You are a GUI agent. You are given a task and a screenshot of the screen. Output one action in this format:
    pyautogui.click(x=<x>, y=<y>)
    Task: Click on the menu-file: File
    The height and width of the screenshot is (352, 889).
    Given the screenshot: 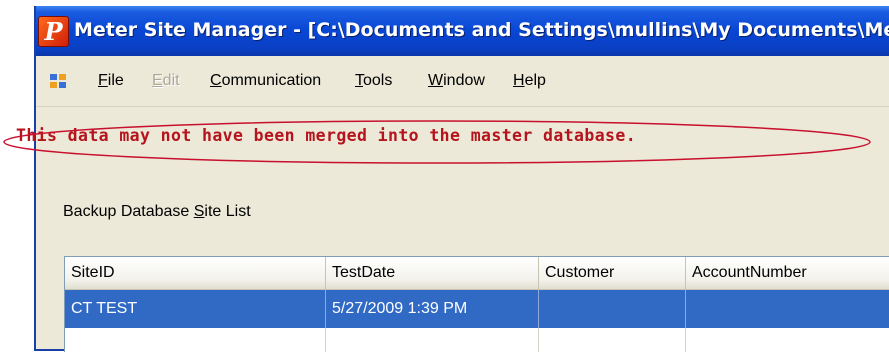 What is the action you would take?
    pyautogui.click(x=111, y=81)
    